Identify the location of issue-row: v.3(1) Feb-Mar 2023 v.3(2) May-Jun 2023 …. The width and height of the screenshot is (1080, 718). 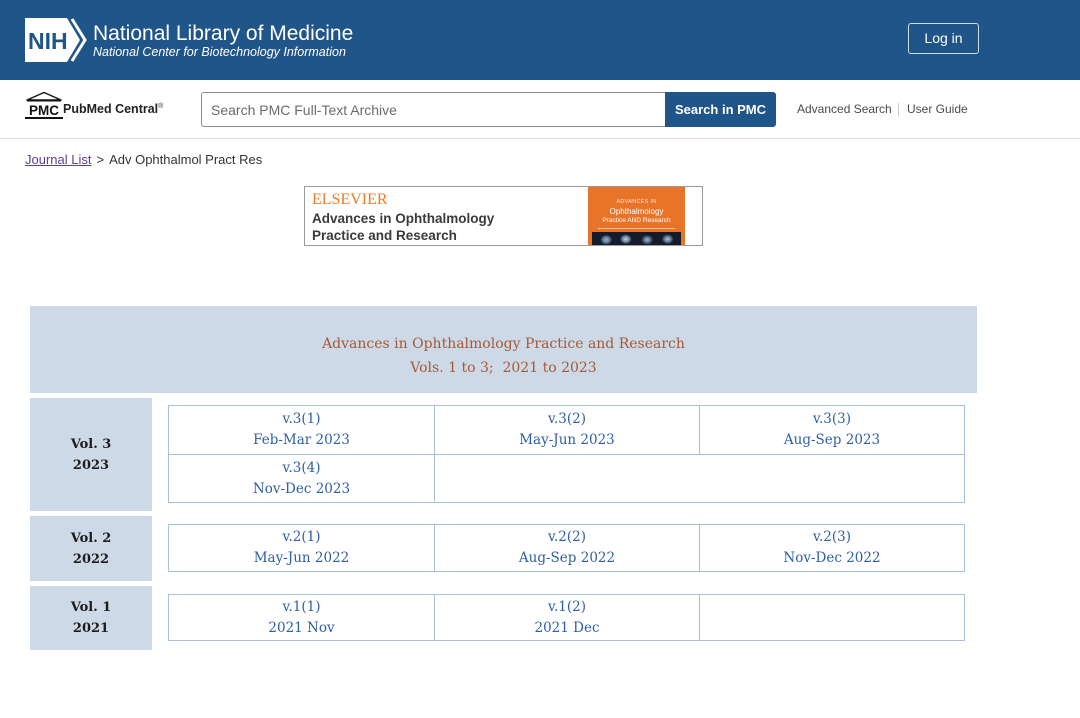
(566, 430).